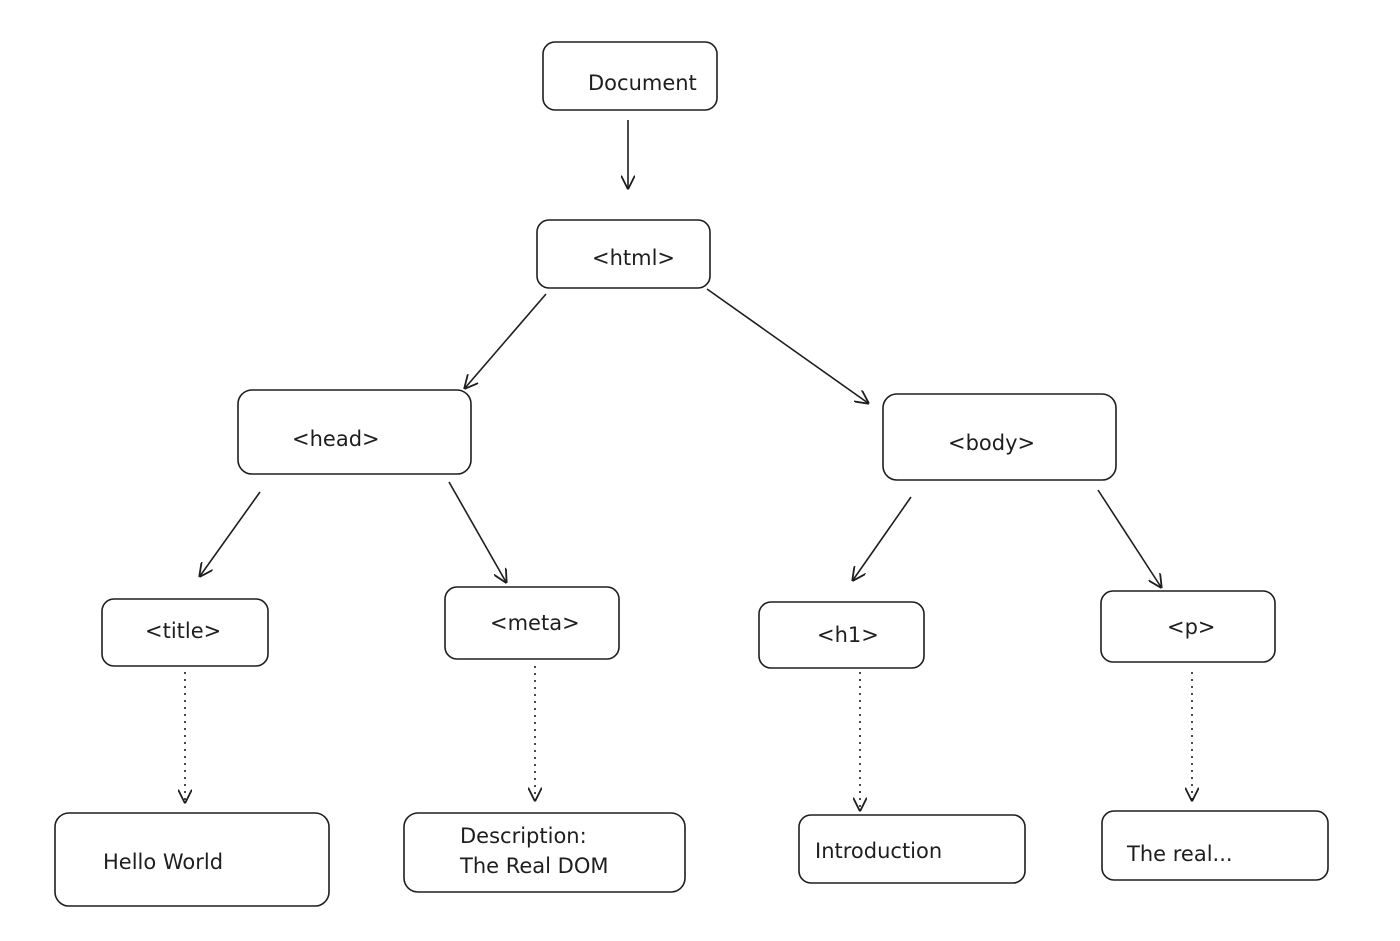 The image size is (1400, 941). Describe the element at coordinates (787, 345) in the screenshot. I see `edge-html-to-body` at that location.